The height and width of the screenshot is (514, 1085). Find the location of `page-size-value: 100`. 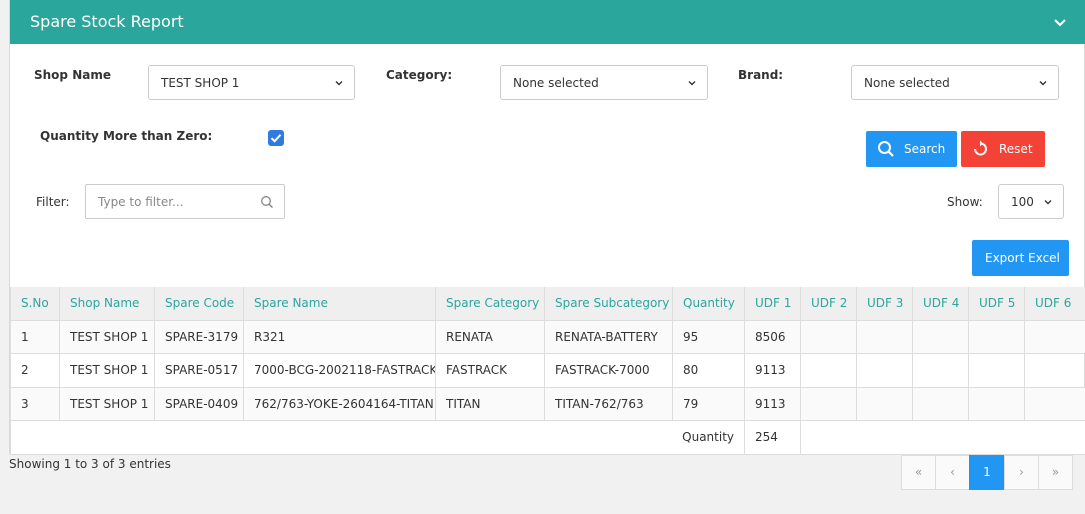

page-size-value: 100 is located at coordinates (1022, 202).